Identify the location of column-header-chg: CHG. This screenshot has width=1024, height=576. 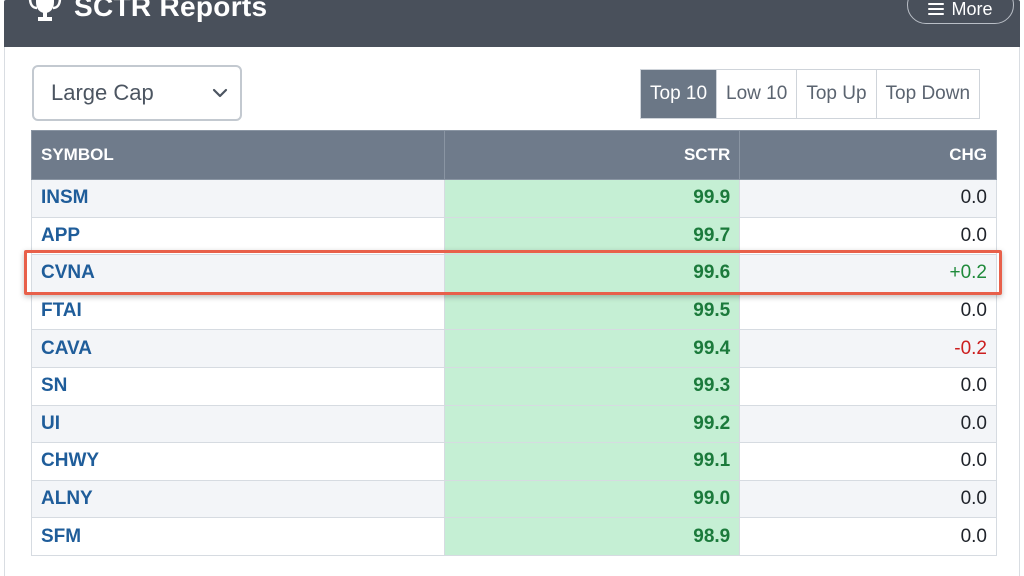
(868, 155).